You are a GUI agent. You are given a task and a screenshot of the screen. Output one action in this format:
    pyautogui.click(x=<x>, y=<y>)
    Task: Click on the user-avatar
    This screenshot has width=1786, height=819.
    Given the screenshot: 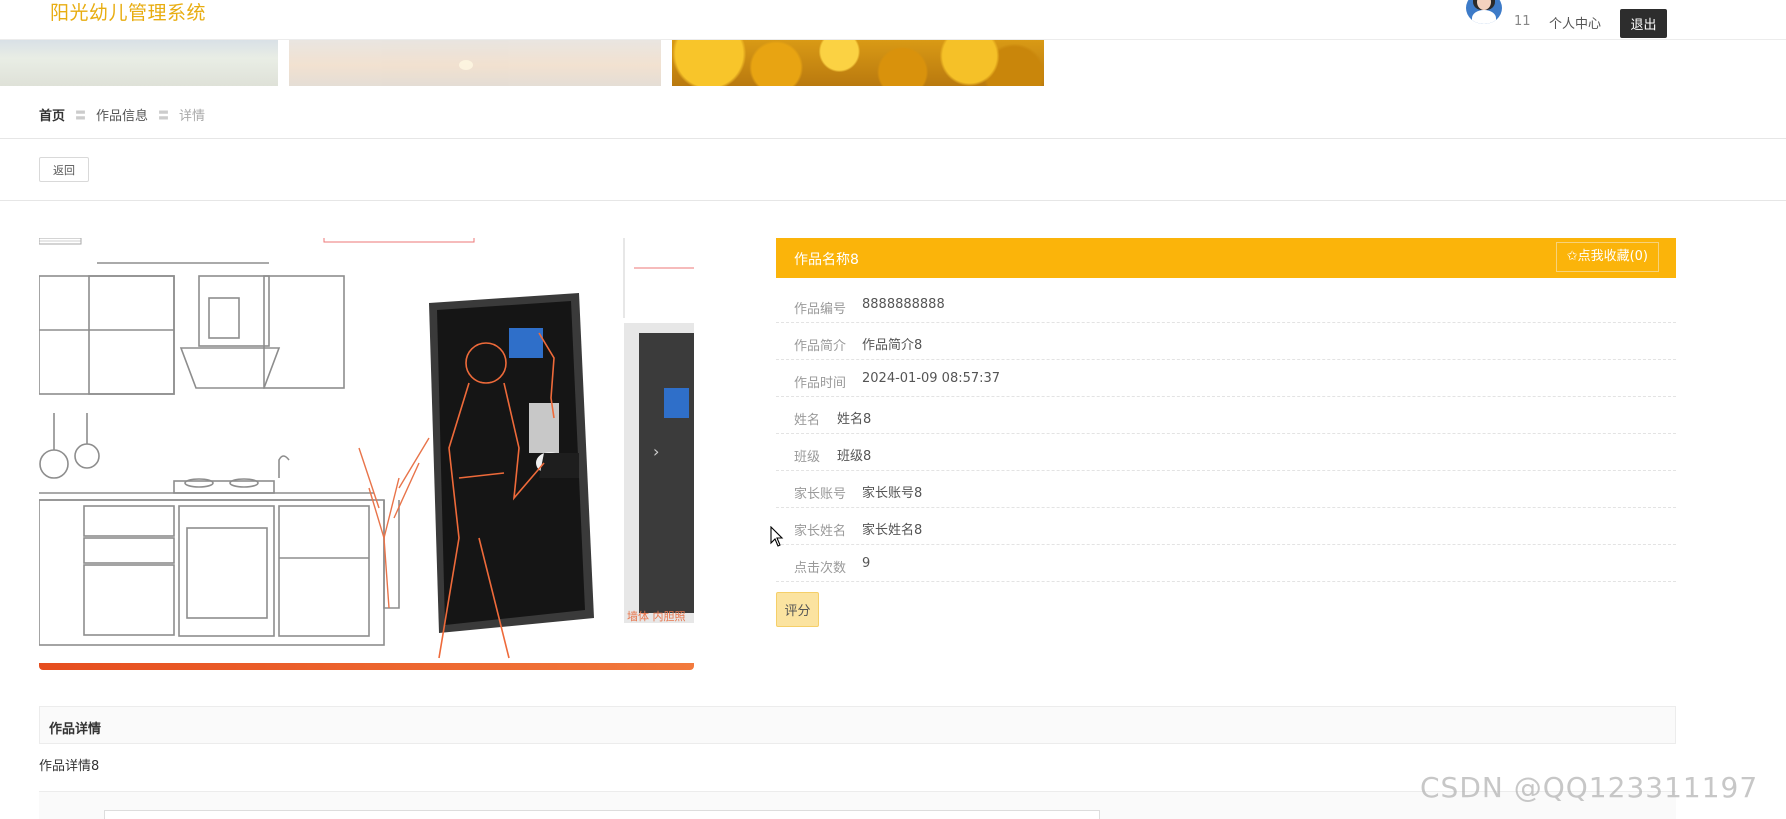 What is the action you would take?
    pyautogui.click(x=1484, y=12)
    